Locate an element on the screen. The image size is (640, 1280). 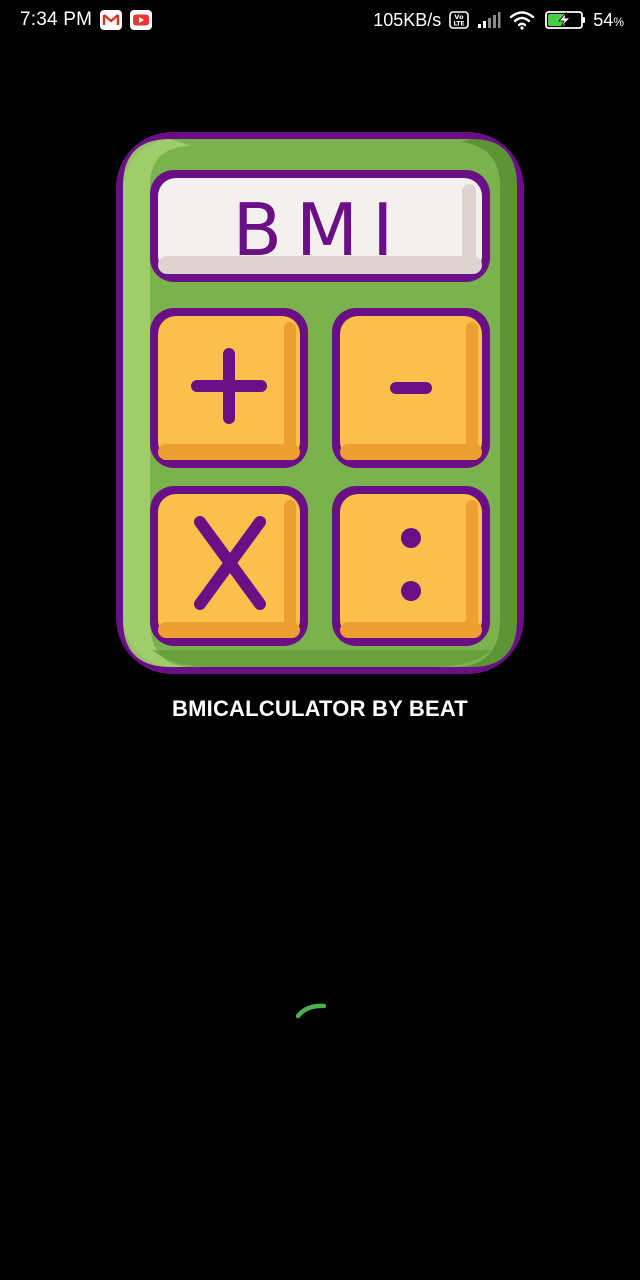
signal-icon is located at coordinates (489, 20).